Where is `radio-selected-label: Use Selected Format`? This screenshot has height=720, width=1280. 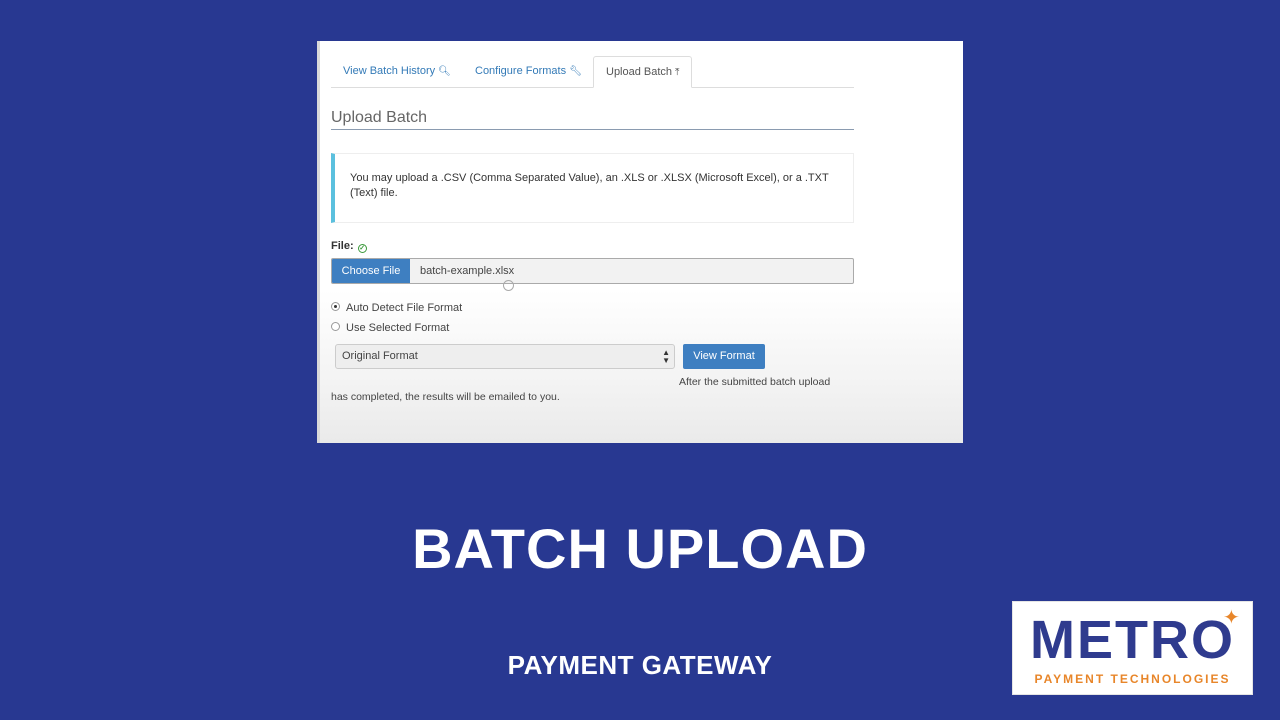
radio-selected-label: Use Selected Format is located at coordinates (398, 328).